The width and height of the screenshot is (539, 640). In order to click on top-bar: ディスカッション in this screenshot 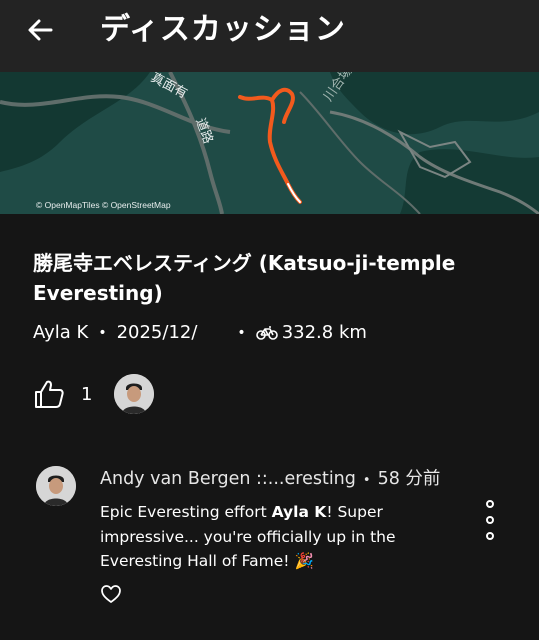, I will do `click(269, 36)`.